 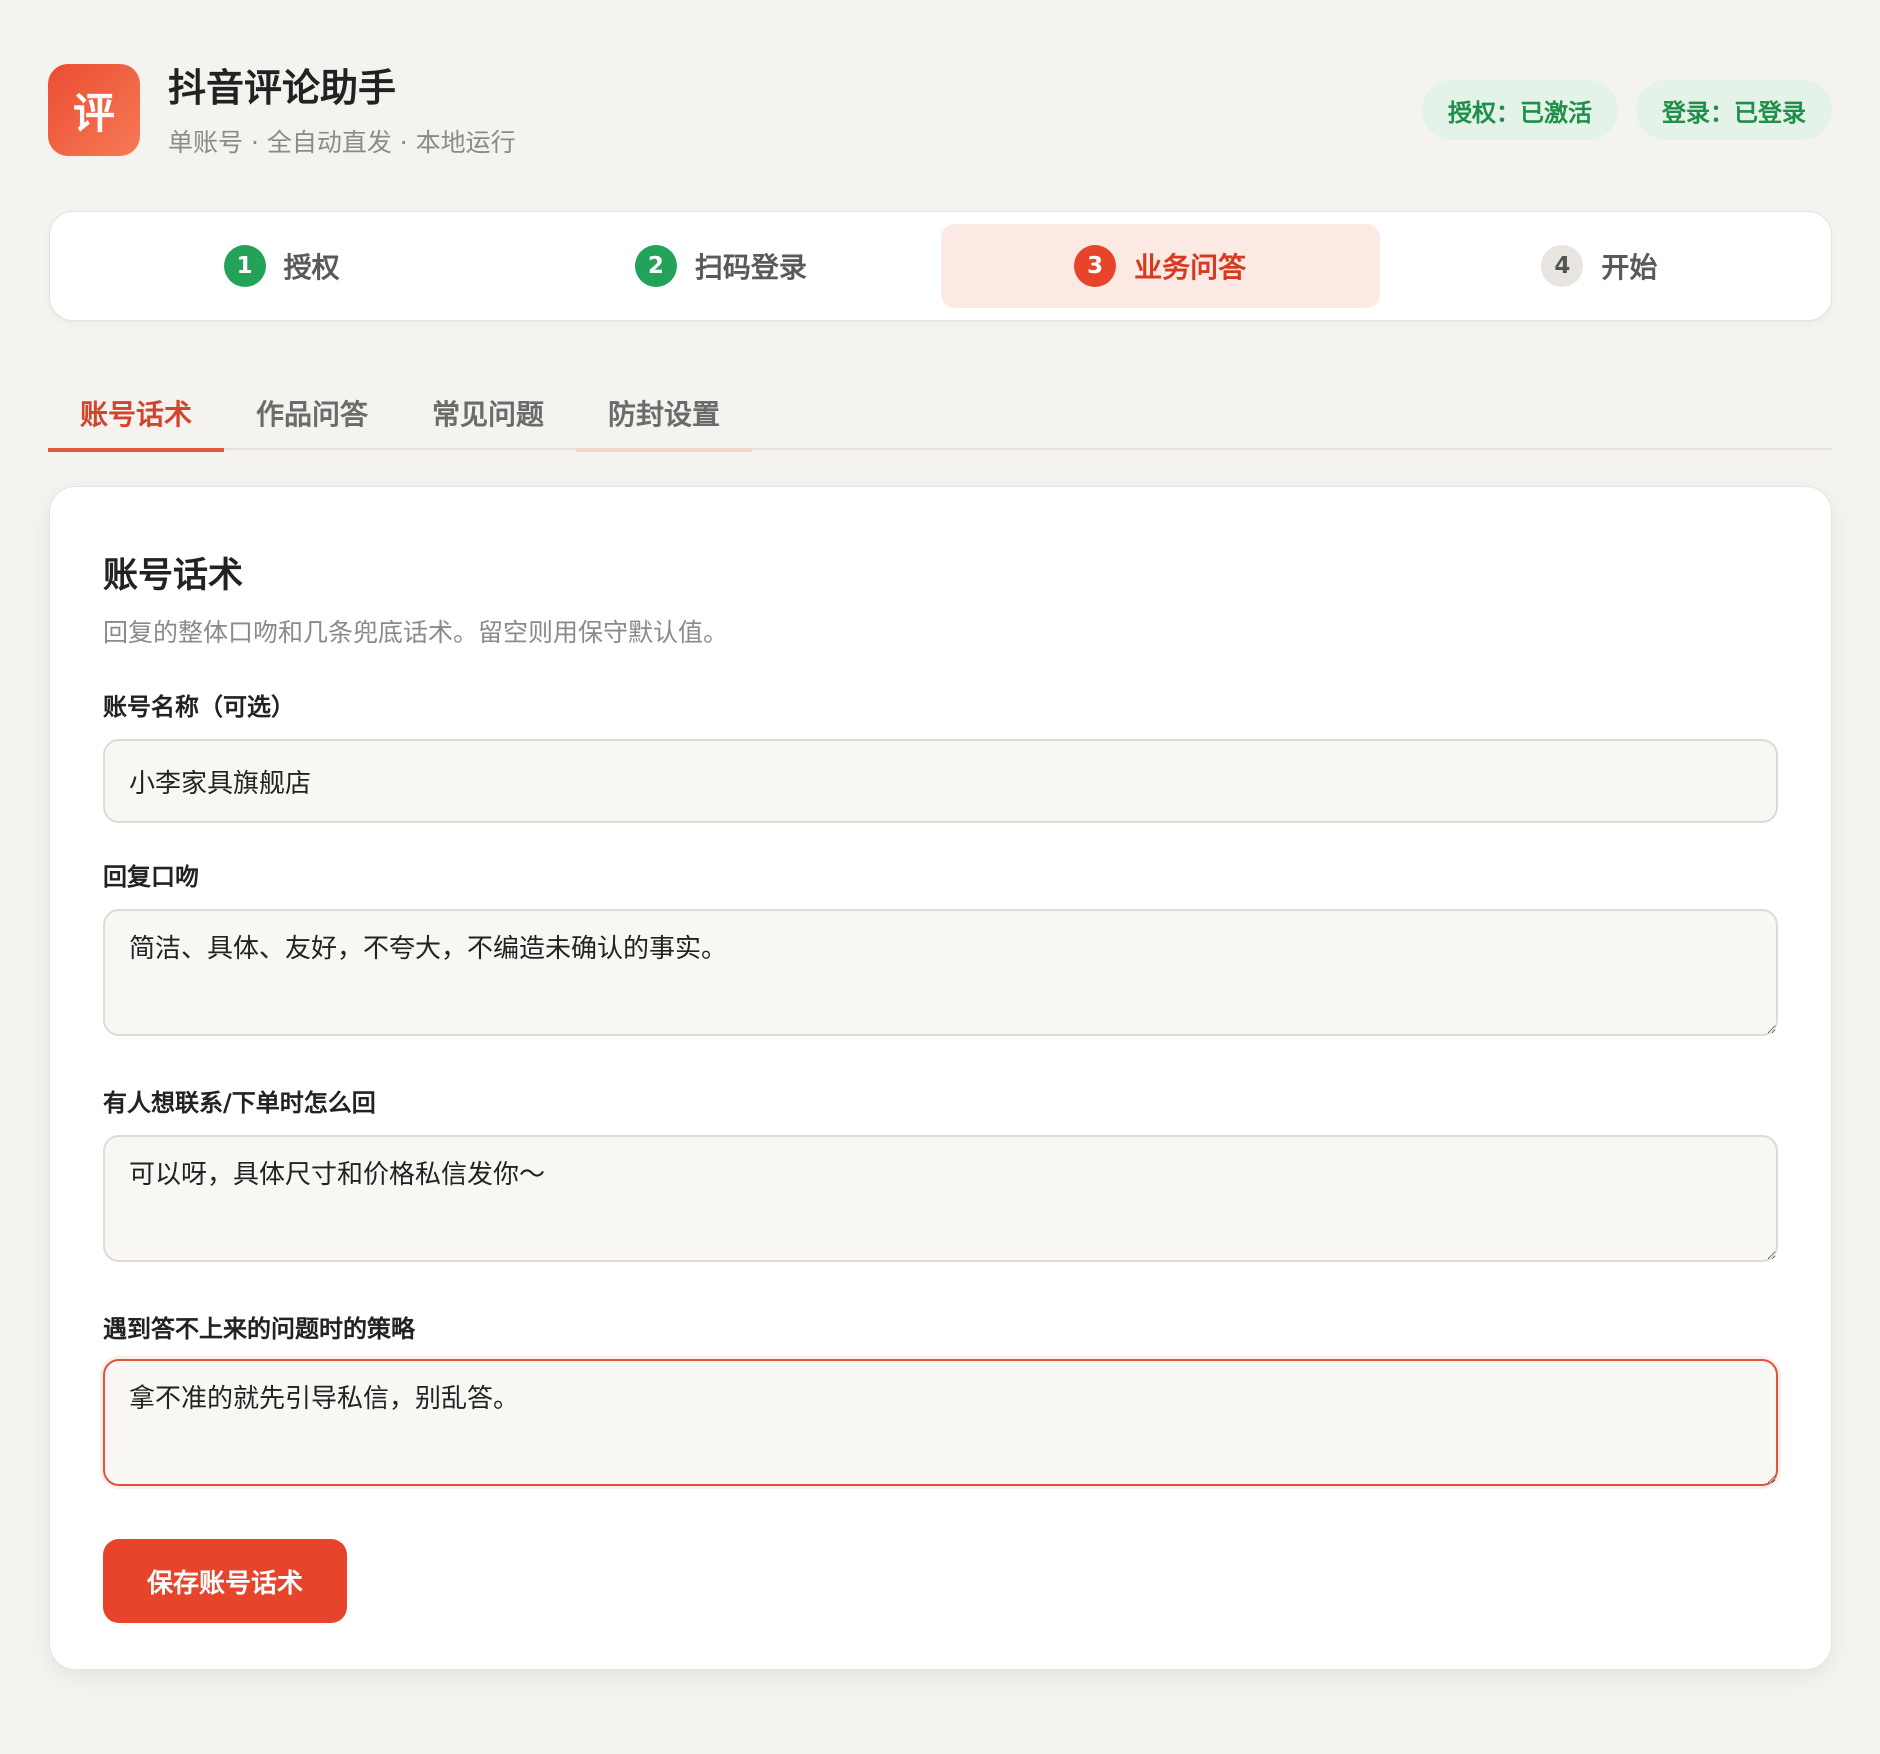 What do you see at coordinates (1095, 266) in the screenshot?
I see `step-number: 3` at bounding box center [1095, 266].